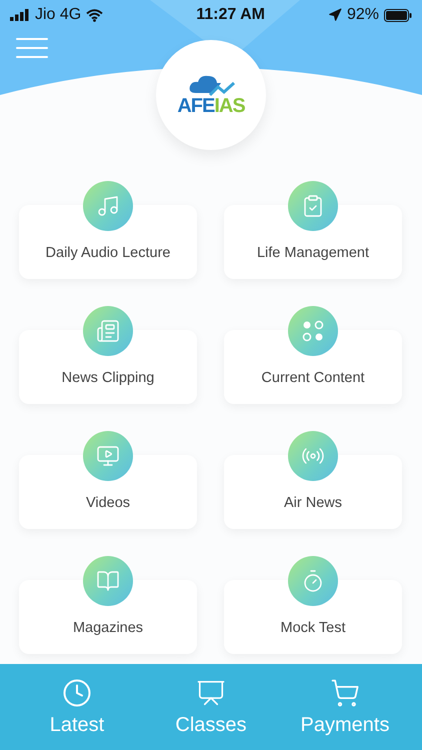 This screenshot has height=750, width=422. What do you see at coordinates (108, 242) in the screenshot?
I see `category-tile: Daily Audio Lecture` at bounding box center [108, 242].